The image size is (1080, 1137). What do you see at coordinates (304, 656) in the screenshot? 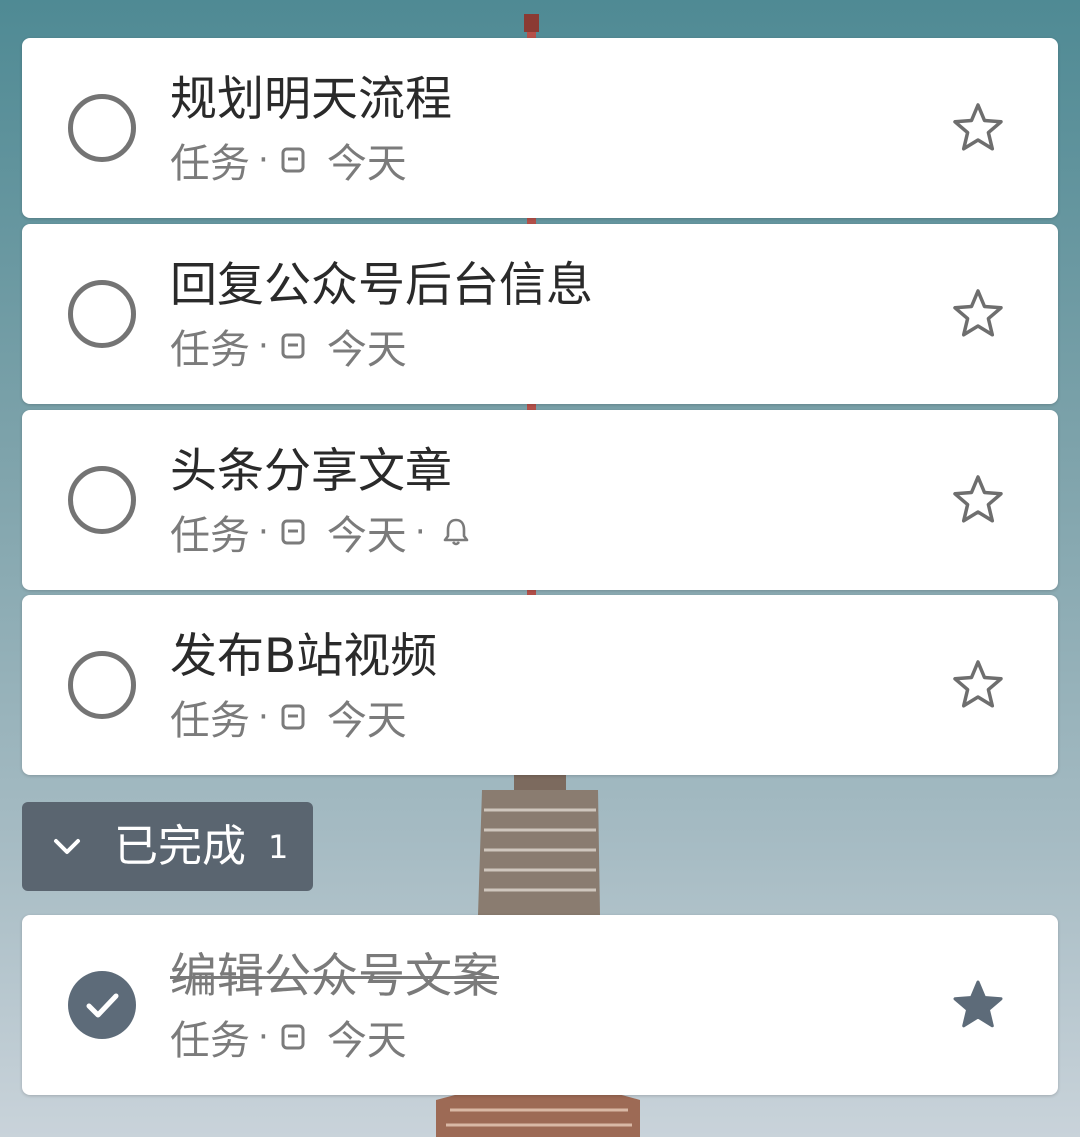
I see `task-title: 发布B站视频` at bounding box center [304, 656].